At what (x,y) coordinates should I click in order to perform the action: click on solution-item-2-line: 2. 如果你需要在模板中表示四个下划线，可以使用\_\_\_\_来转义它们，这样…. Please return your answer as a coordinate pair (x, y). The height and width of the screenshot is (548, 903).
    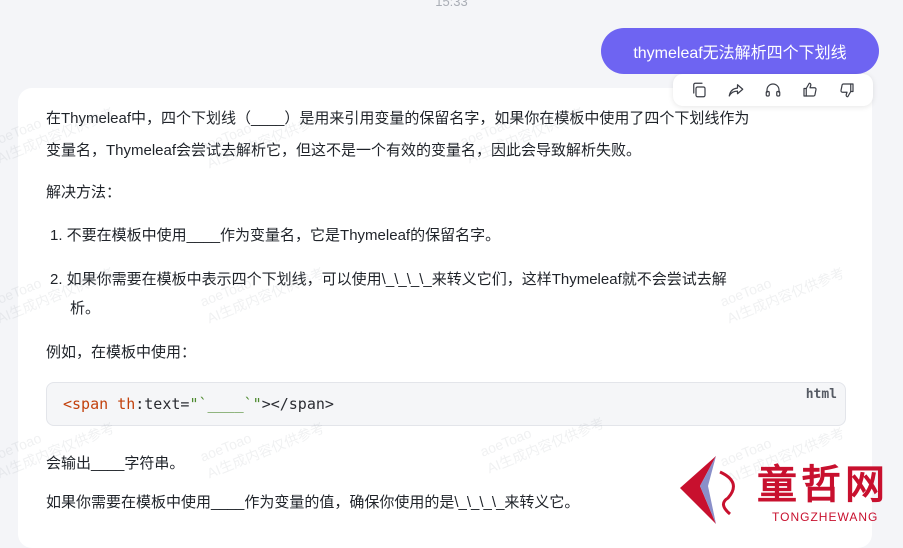
    Looking at the image, I should click on (388, 279).